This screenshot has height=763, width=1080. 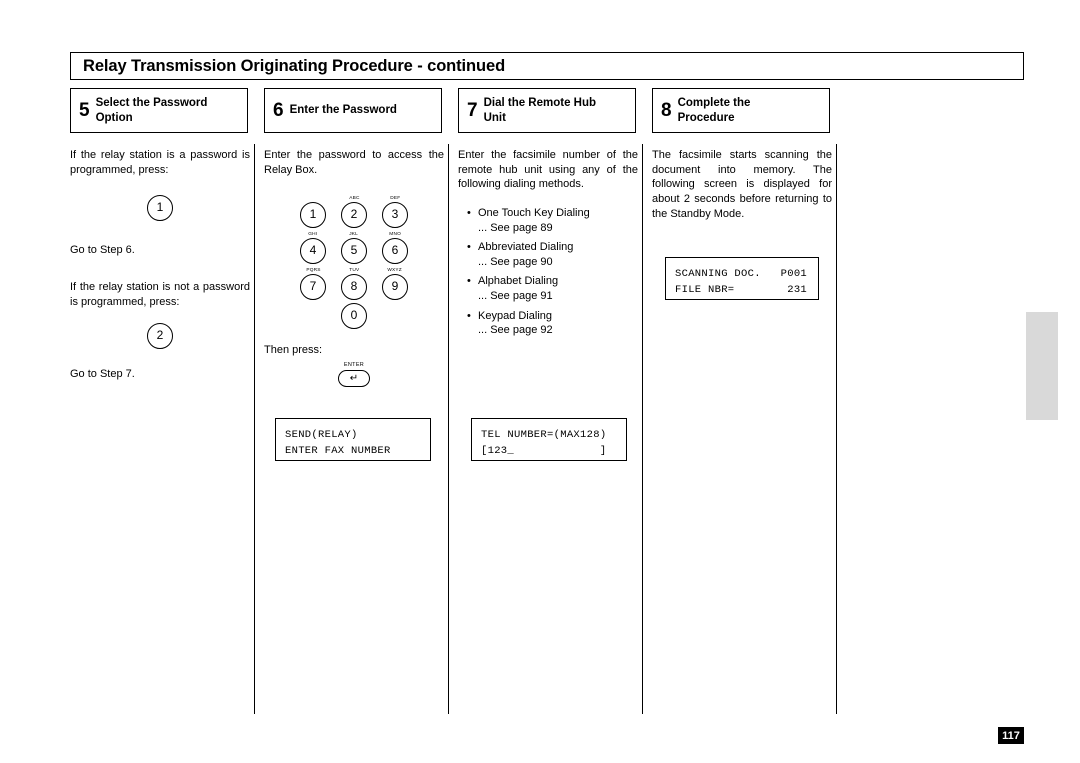 What do you see at coordinates (151, 103) in the screenshot?
I see `step-label-5-line1: Select the Password` at bounding box center [151, 103].